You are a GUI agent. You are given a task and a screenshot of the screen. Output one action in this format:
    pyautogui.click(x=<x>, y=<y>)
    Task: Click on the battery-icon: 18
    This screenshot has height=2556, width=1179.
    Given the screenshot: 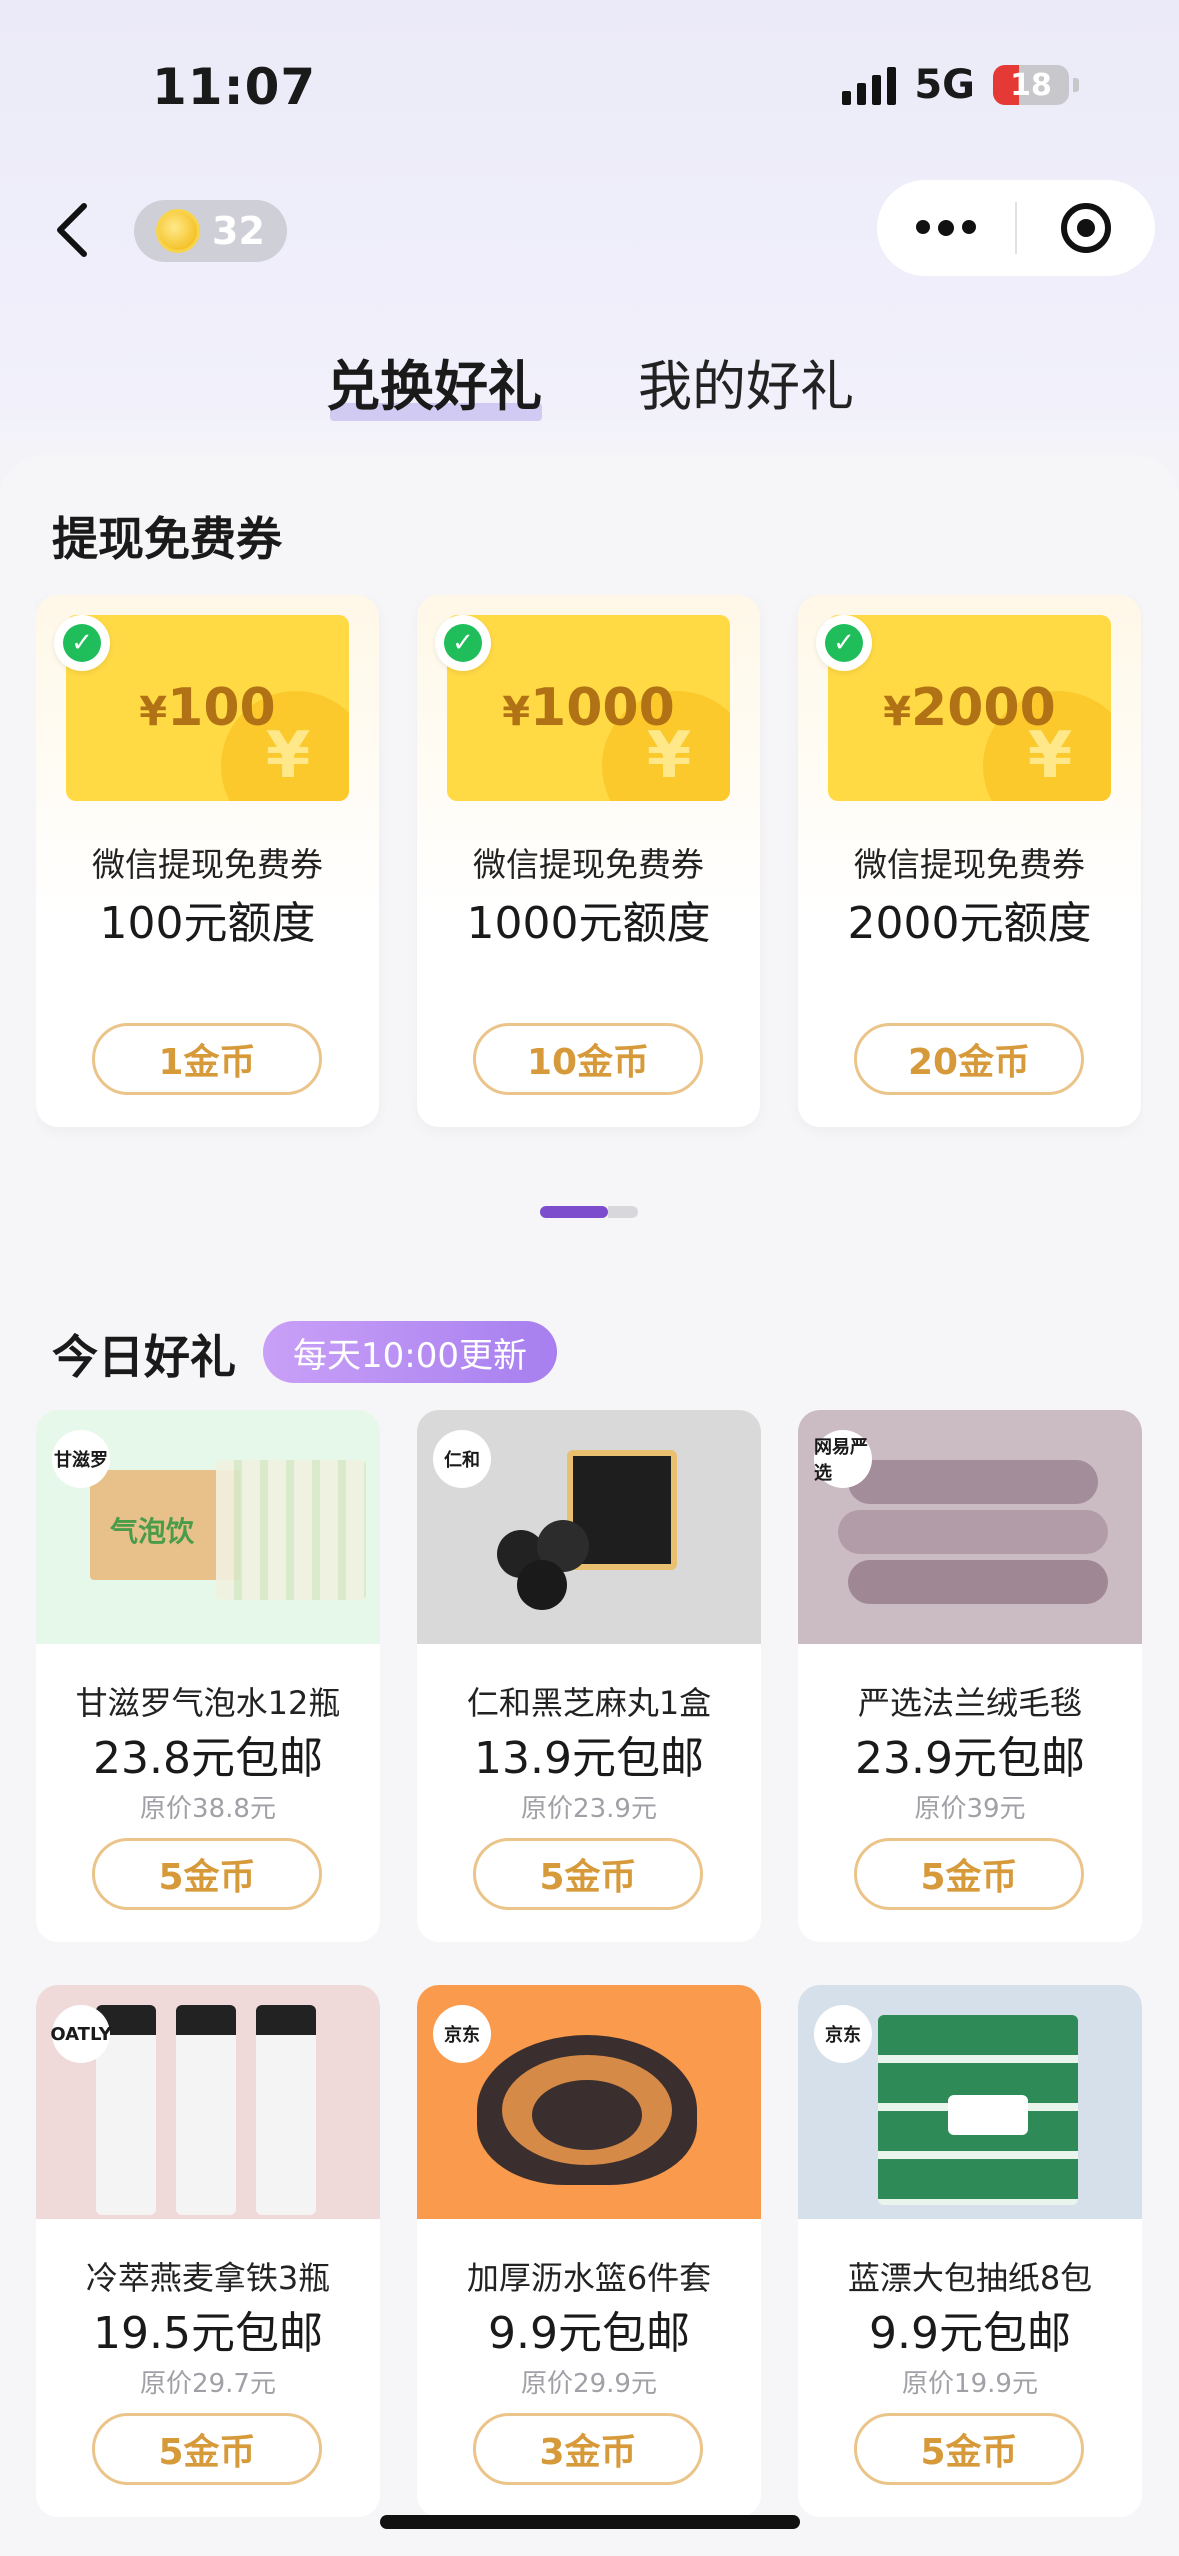 What is the action you would take?
    pyautogui.click(x=1031, y=85)
    